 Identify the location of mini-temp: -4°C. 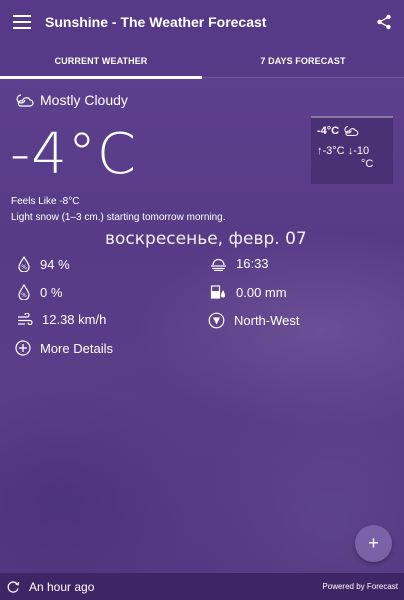
(328, 130).